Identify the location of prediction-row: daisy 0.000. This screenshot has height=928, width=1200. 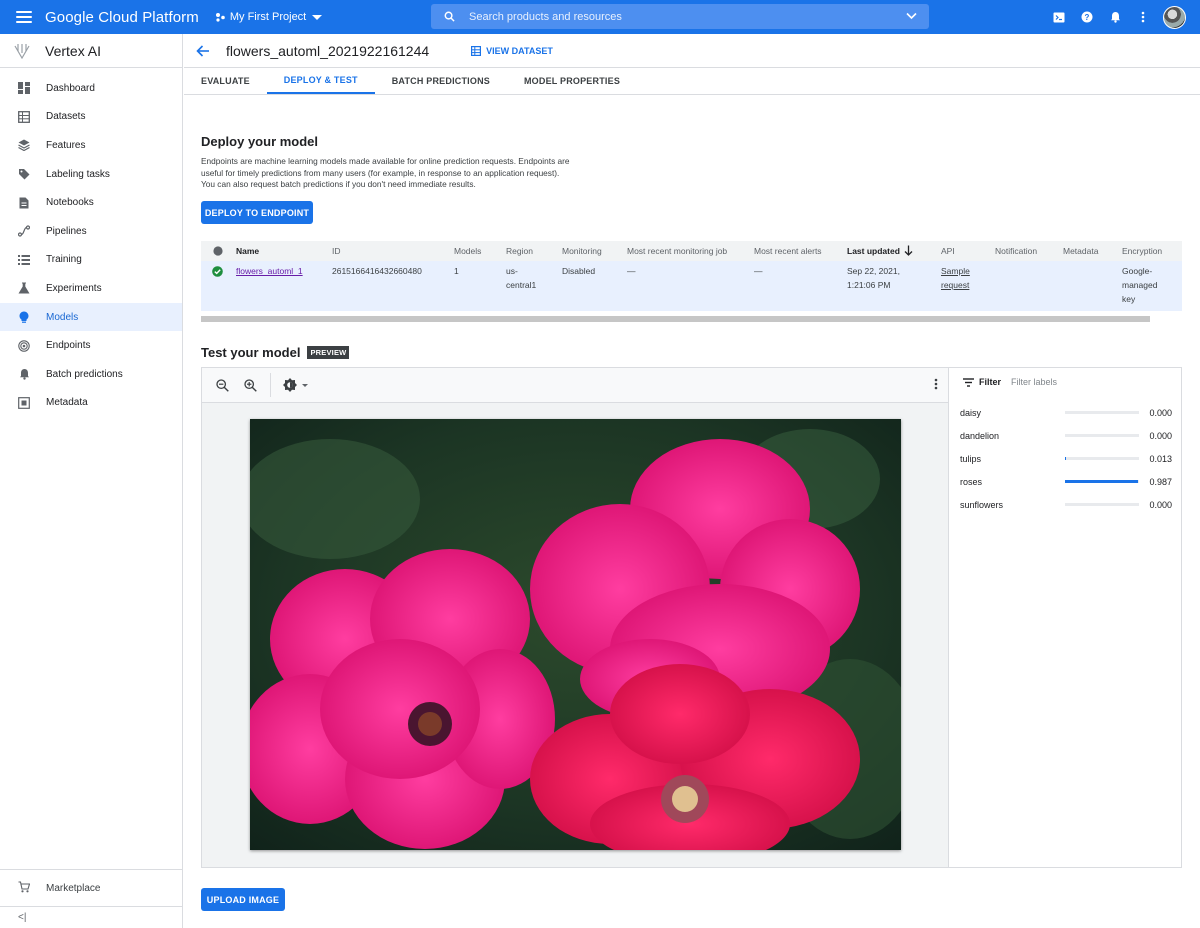
(1065, 412).